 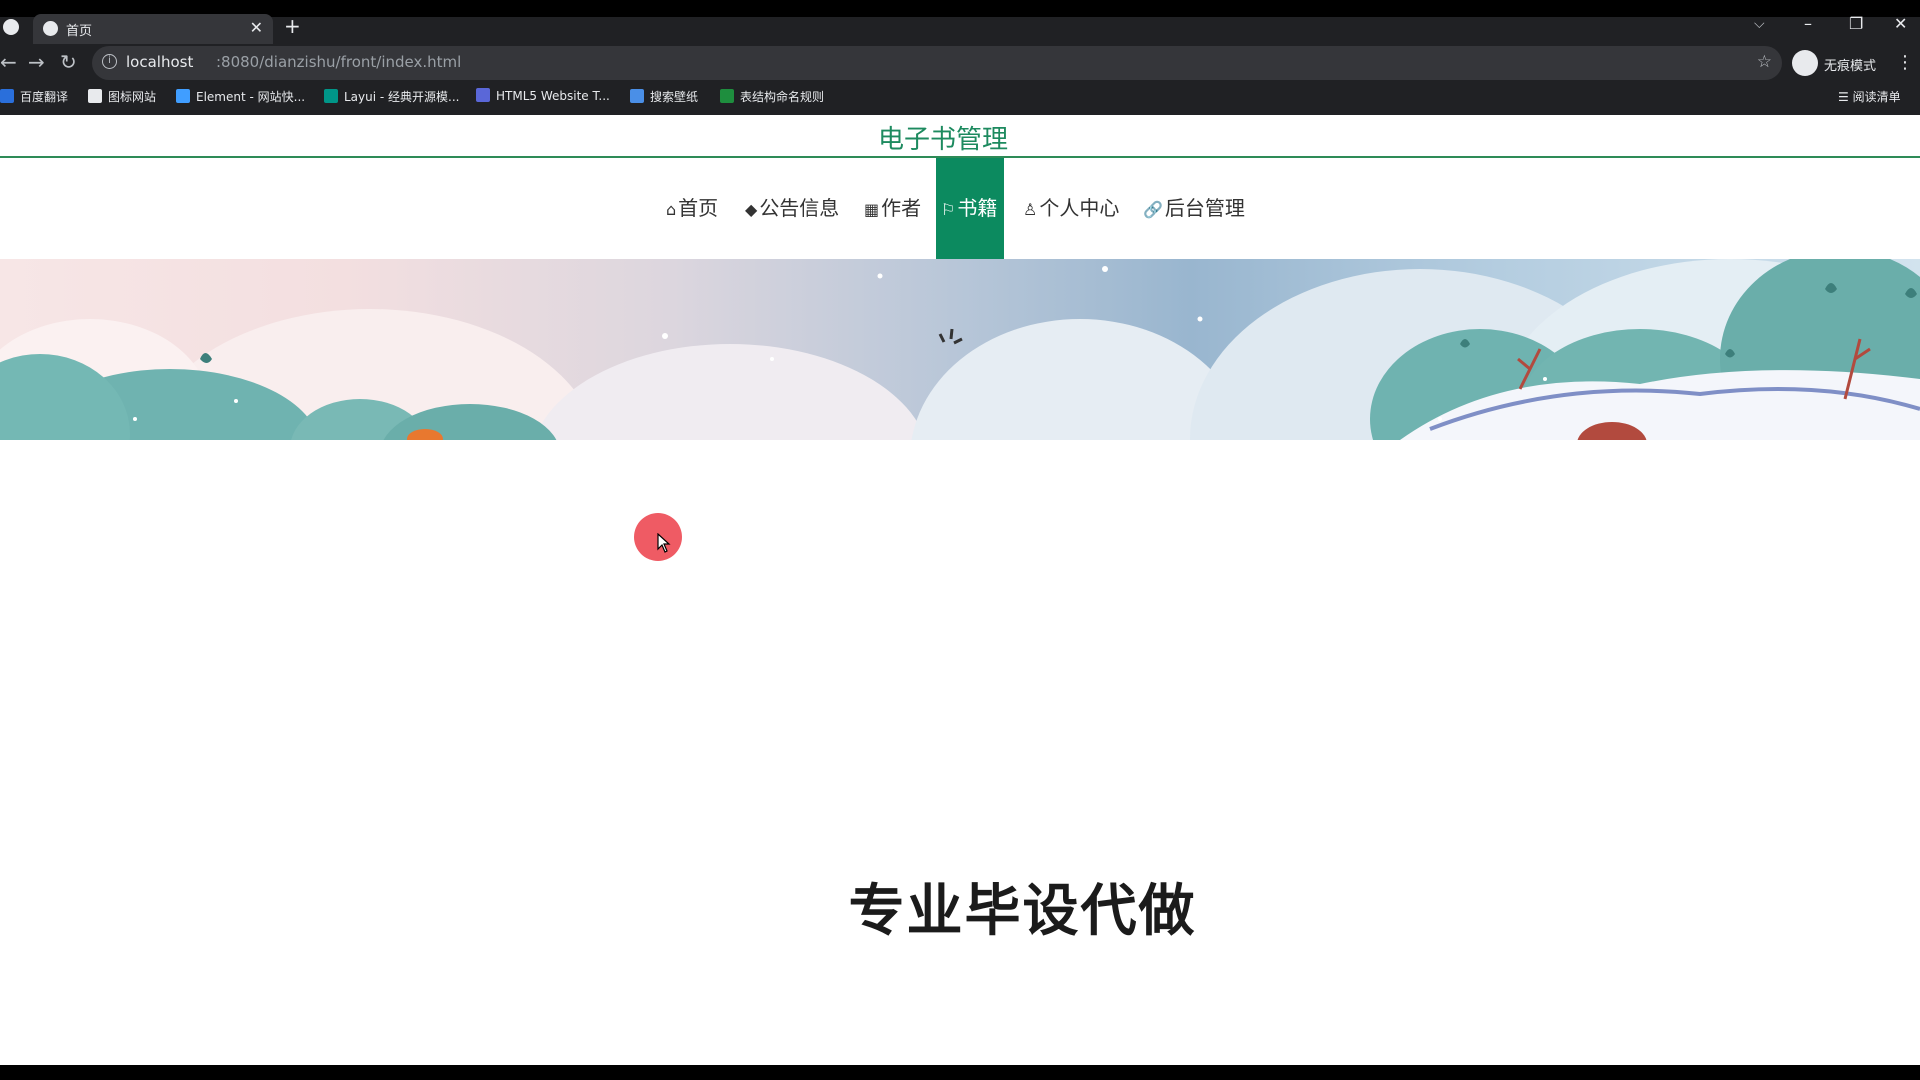 I want to click on browser-menu-button: ⋮, so click(x=1905, y=62).